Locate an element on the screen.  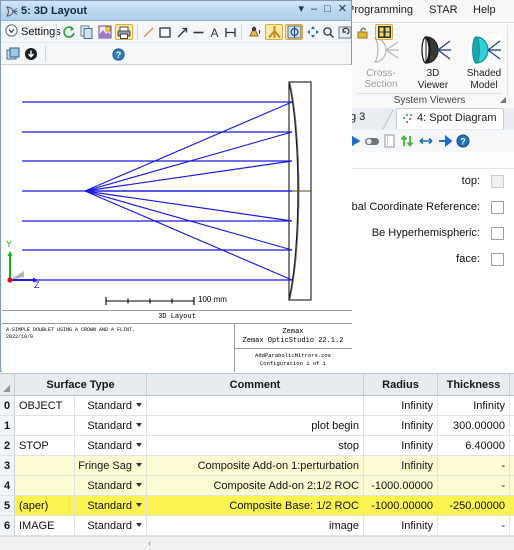
cell-comment: Composite Base: 1/2 ROC is located at coordinates (255, 505).